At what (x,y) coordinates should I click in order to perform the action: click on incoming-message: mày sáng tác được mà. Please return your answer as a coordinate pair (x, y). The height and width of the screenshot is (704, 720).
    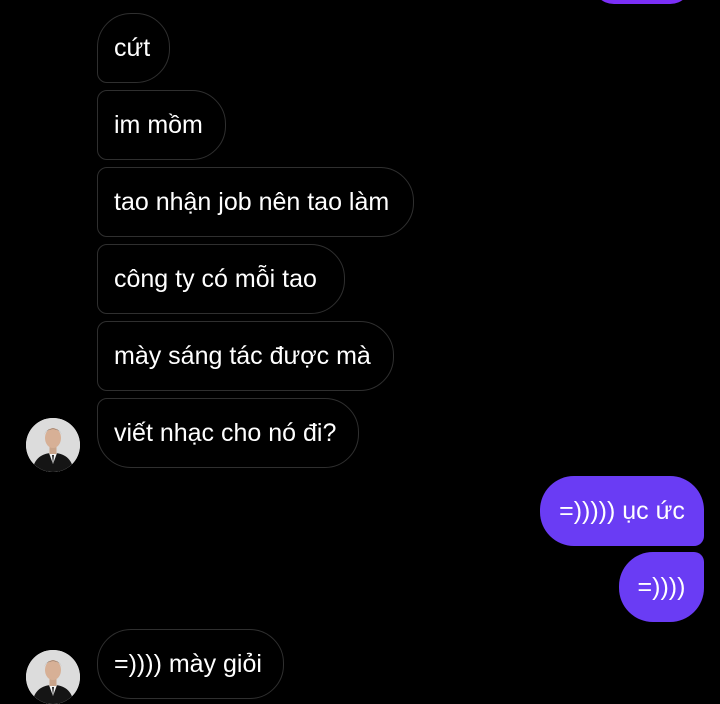
    Looking at the image, I should click on (245, 356).